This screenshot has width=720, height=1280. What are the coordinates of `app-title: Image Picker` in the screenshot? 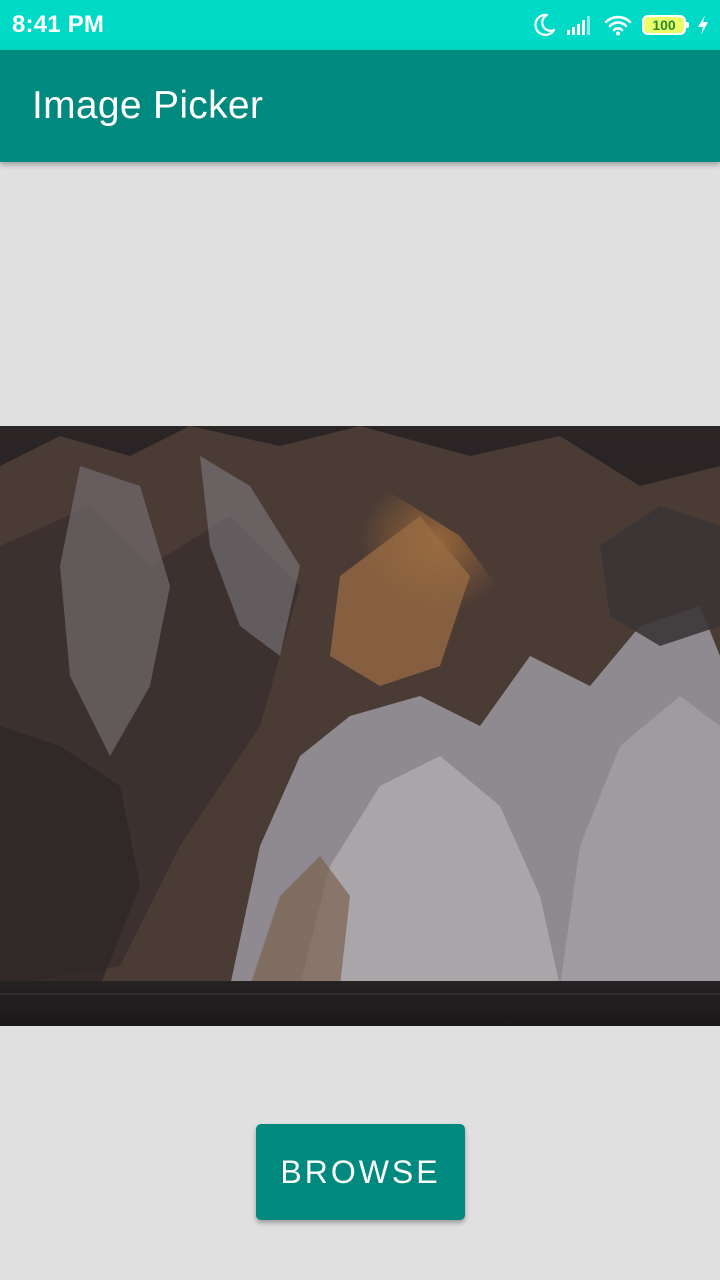 It's located at (148, 105).